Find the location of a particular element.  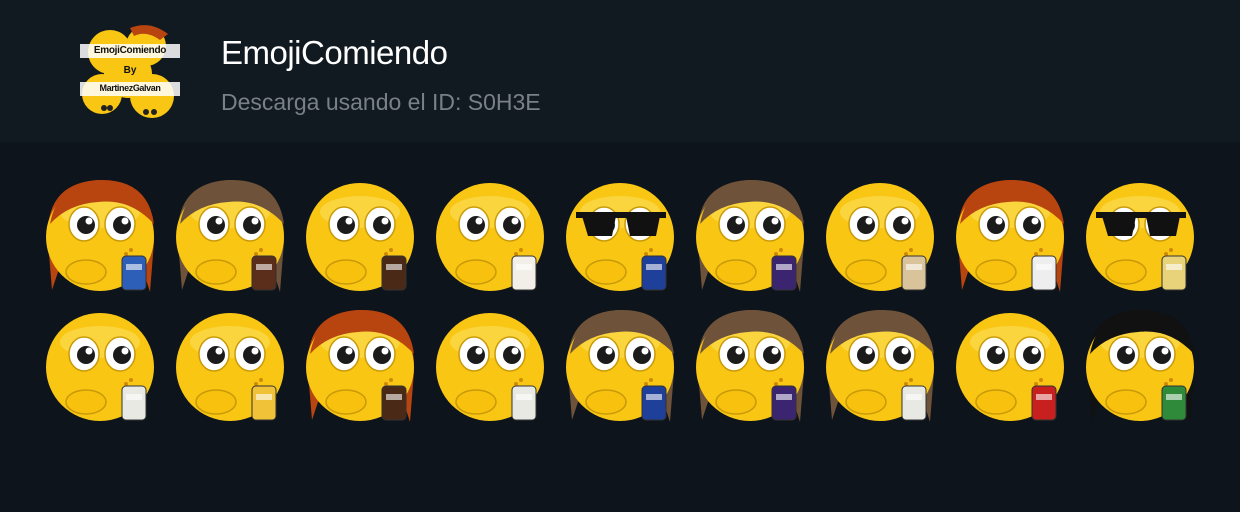

sticker-brunette-energy-drink-icon is located at coordinates (623, 367).